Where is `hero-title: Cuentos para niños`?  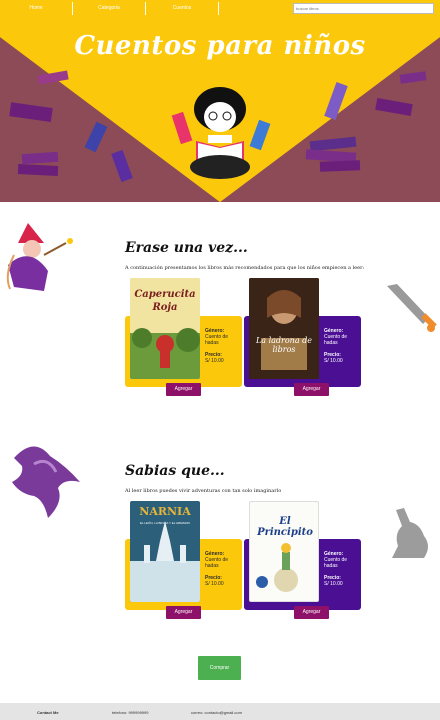 hero-title: Cuentos para niños is located at coordinates (220, 46).